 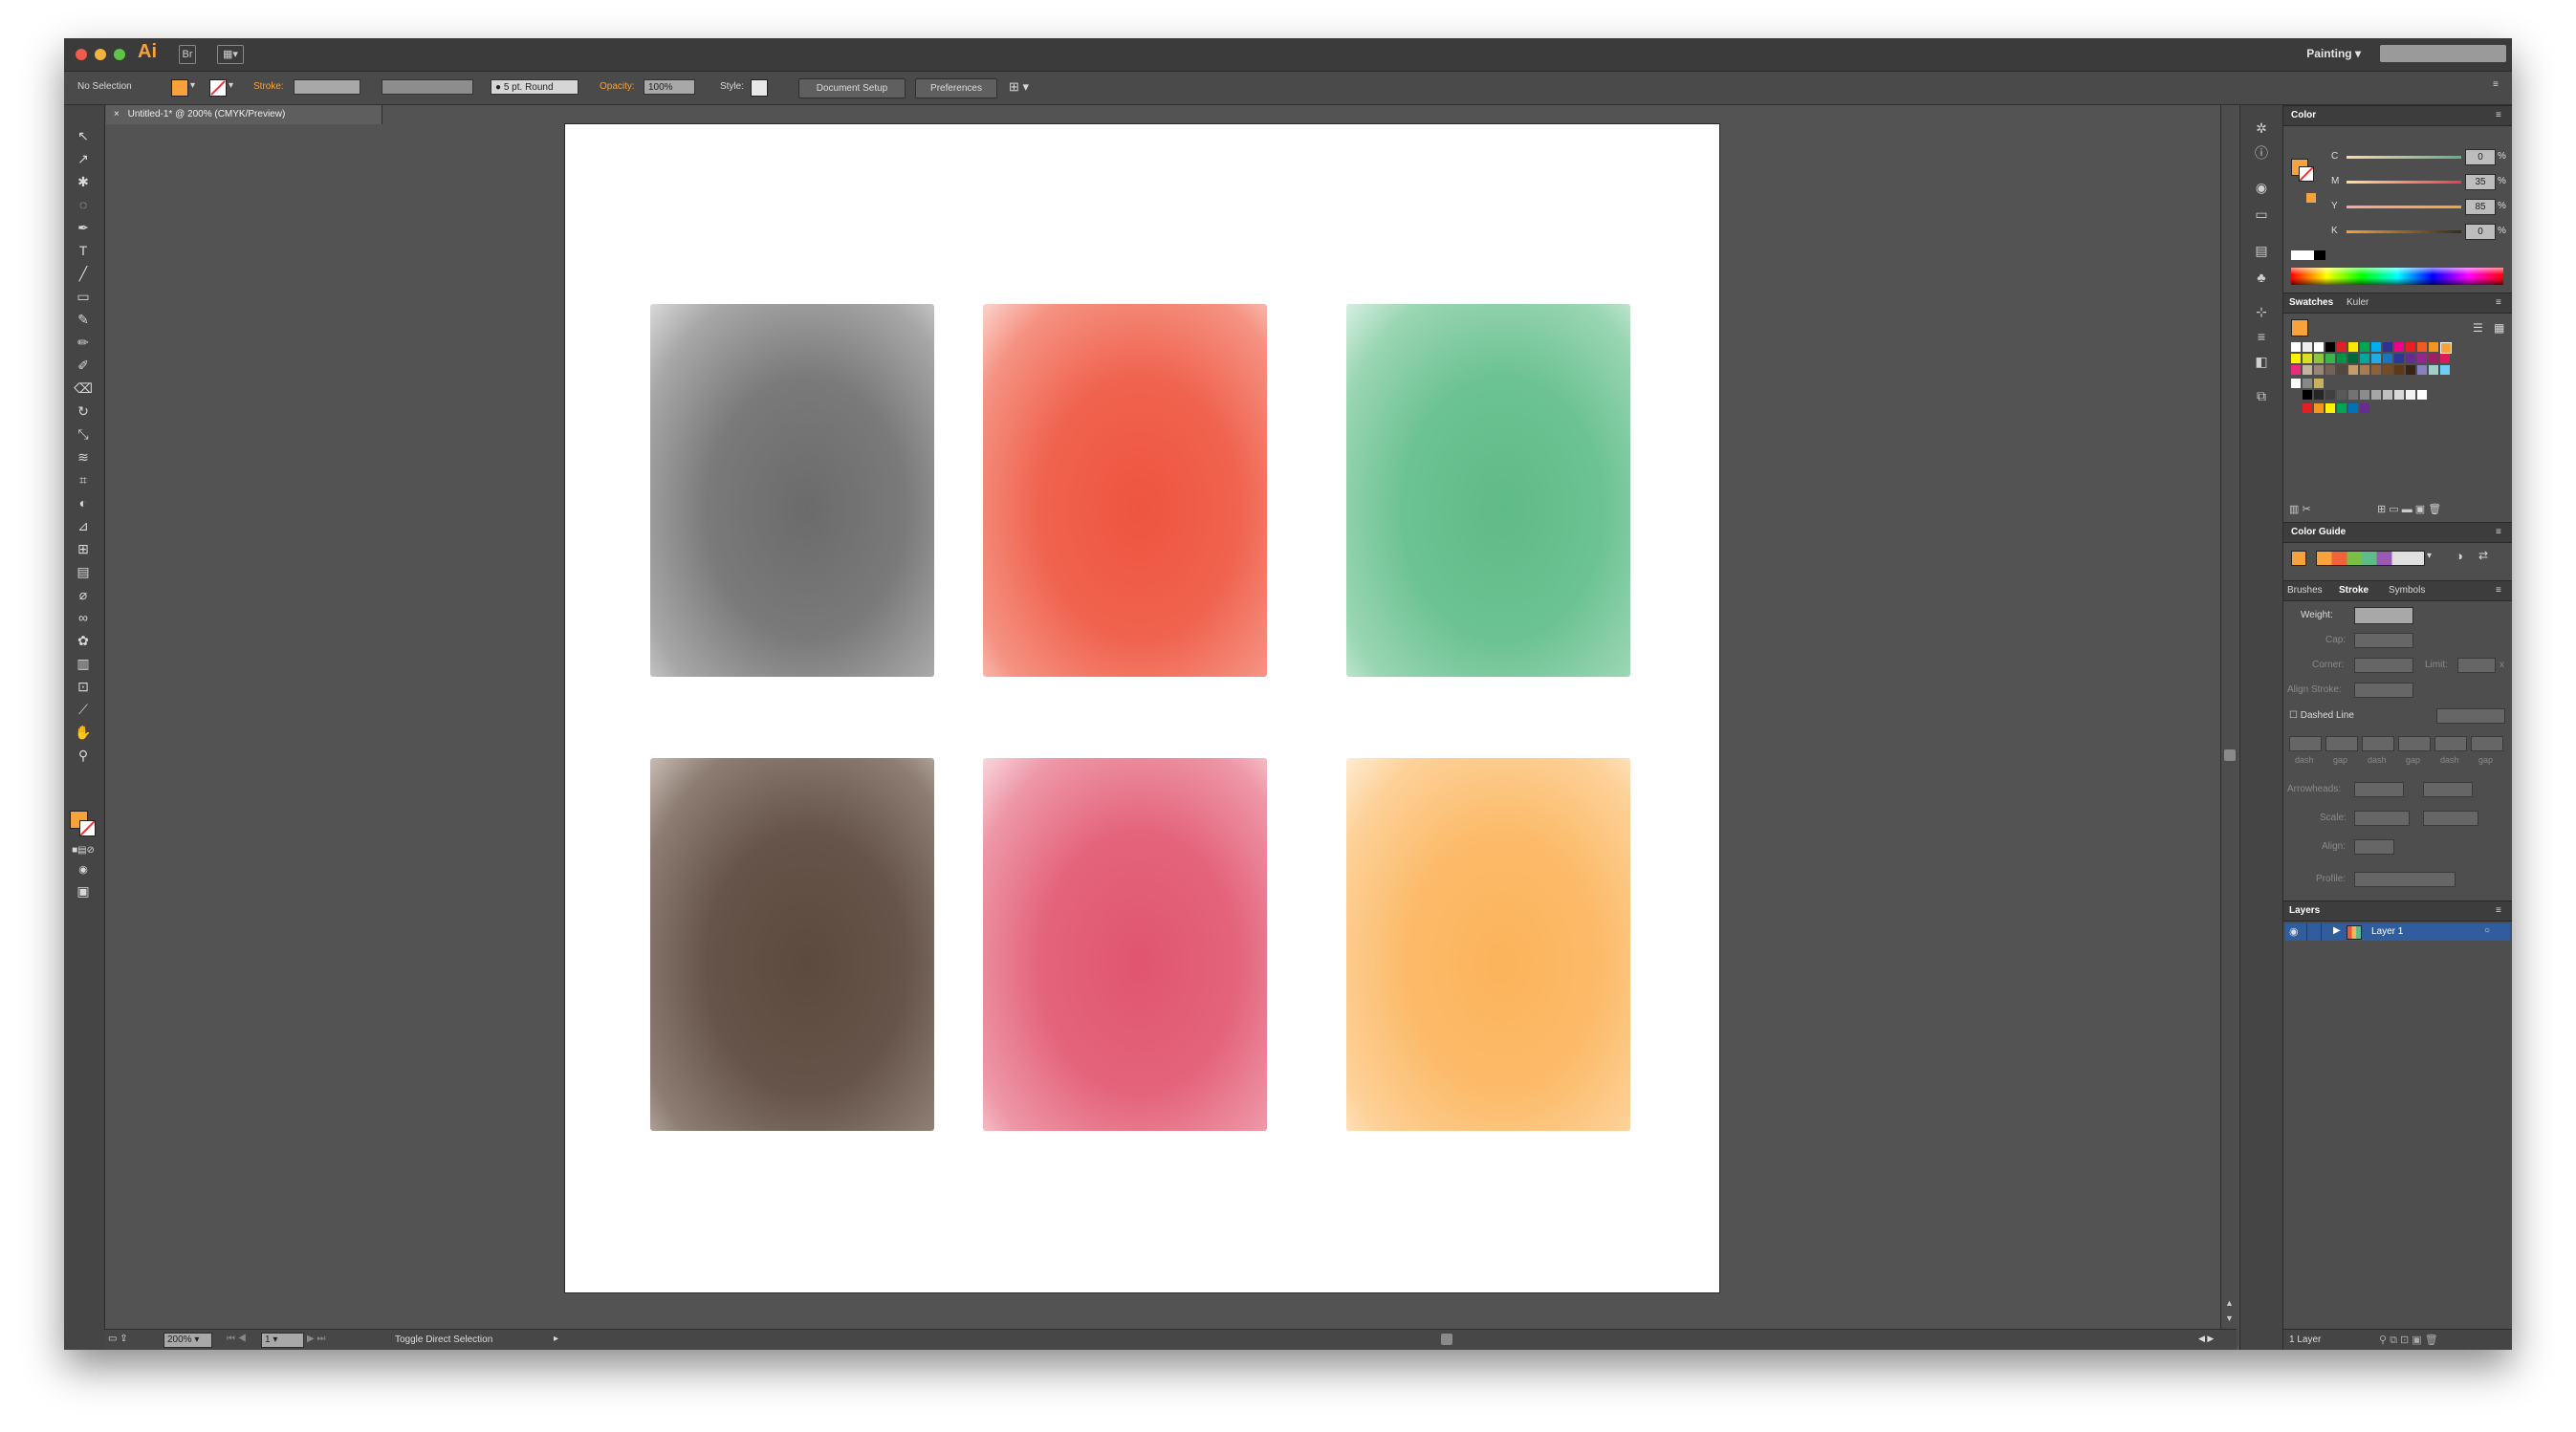 I want to click on scroll-up-icon: ▲, so click(x=2229, y=1303).